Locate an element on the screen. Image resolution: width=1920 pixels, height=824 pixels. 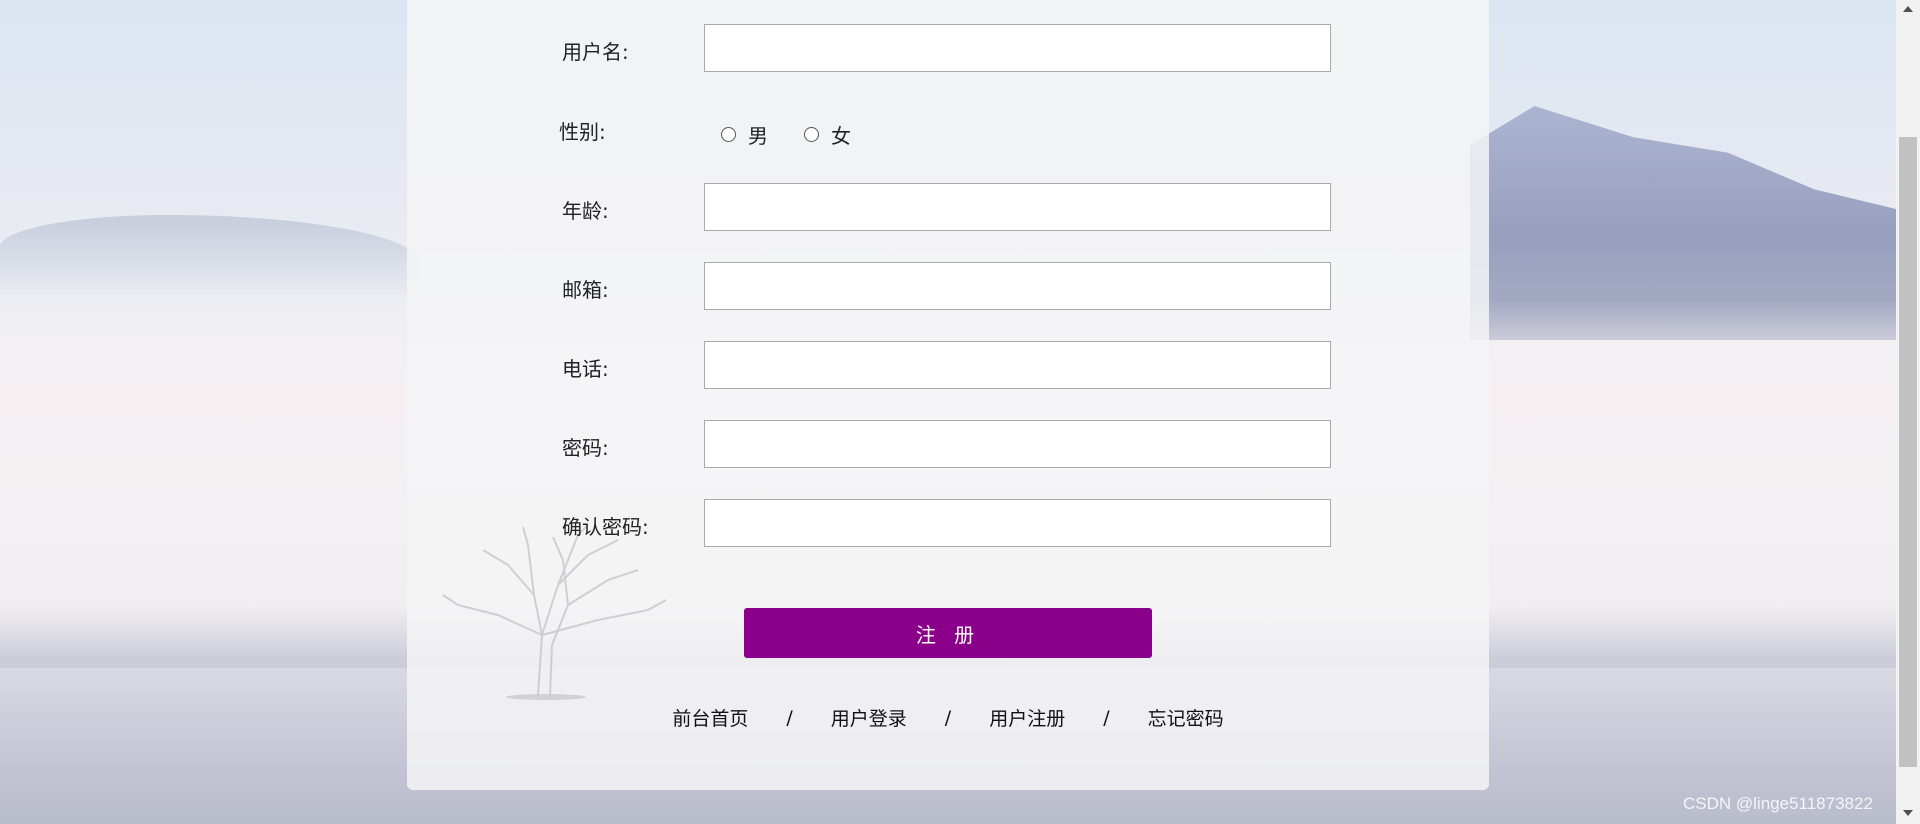
username-input is located at coordinates (1017, 48).